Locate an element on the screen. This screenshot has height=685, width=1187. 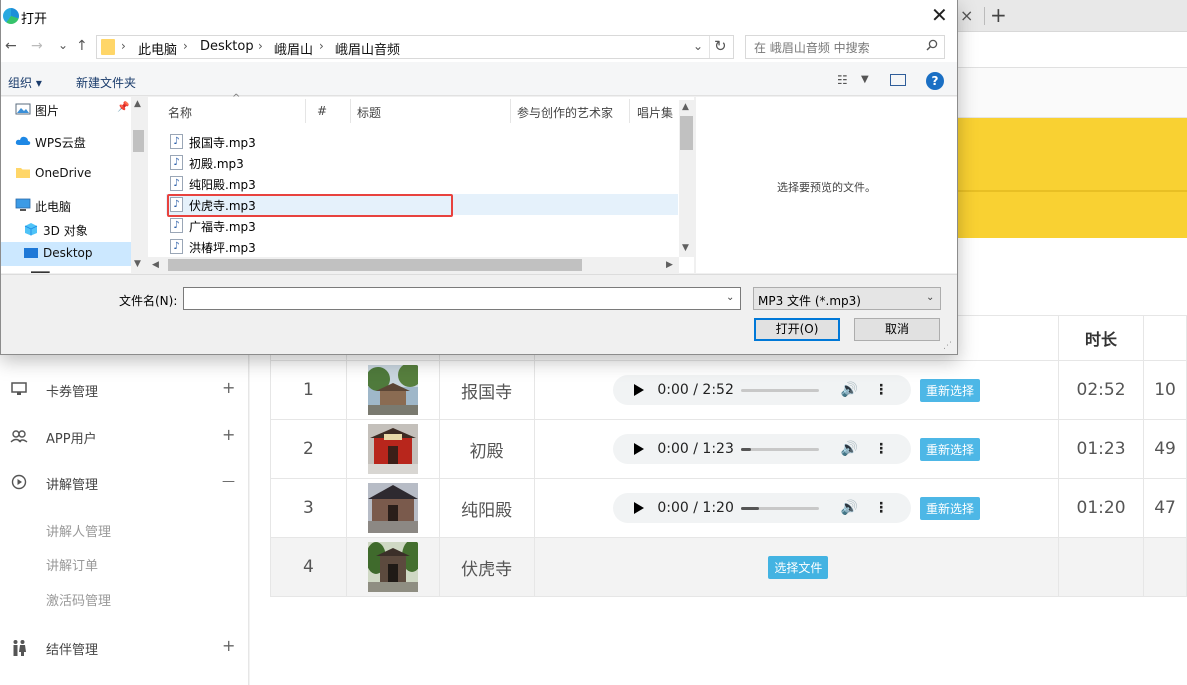
row-index: 2 is located at coordinates (308, 449).